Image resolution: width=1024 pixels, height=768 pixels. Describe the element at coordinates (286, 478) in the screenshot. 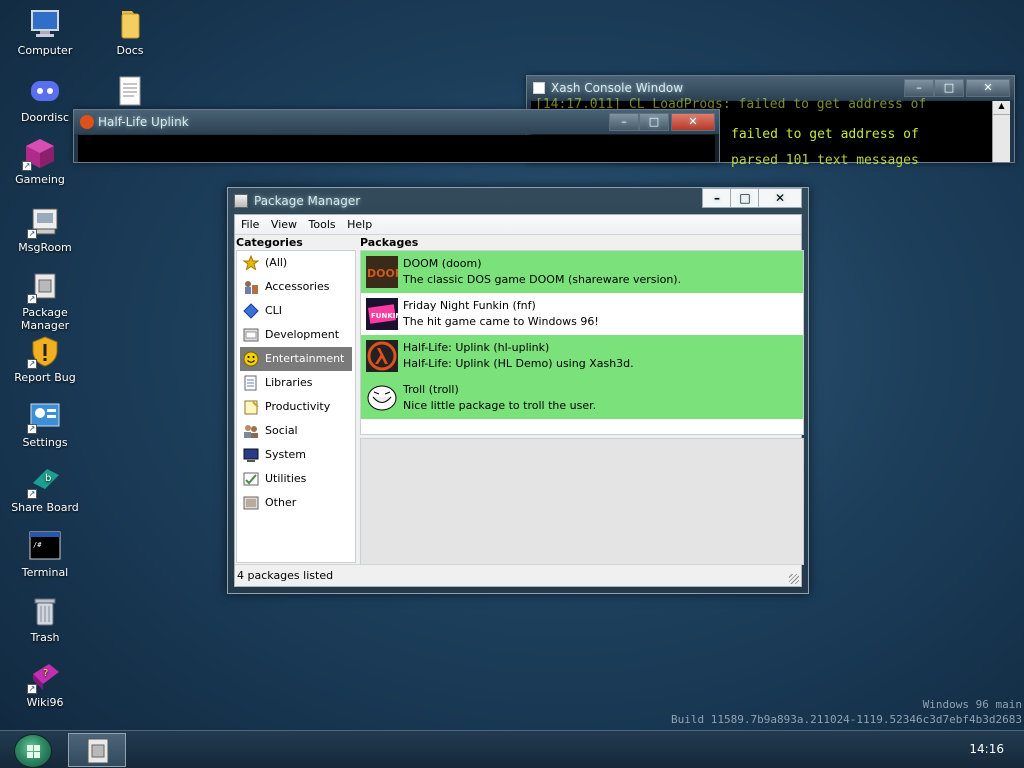

I see `category-label: Utilities` at that location.